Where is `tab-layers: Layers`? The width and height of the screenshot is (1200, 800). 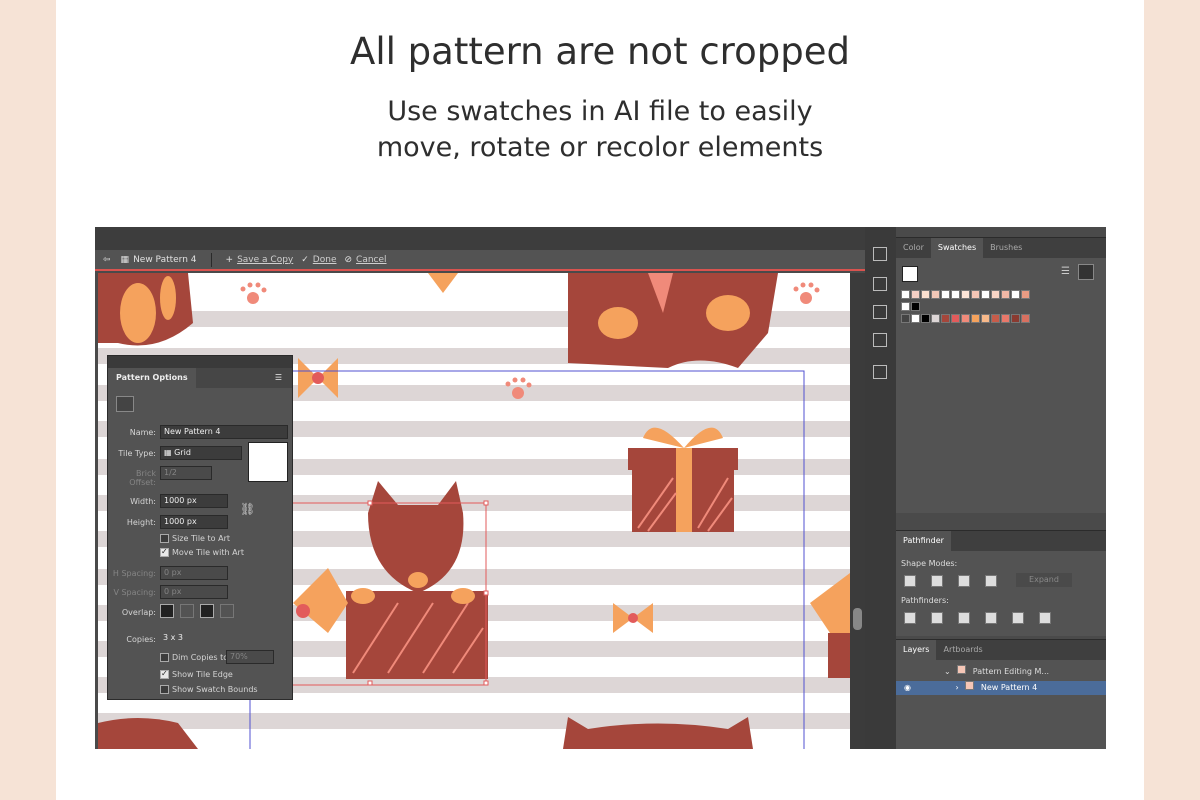
tab-layers: Layers is located at coordinates (916, 650).